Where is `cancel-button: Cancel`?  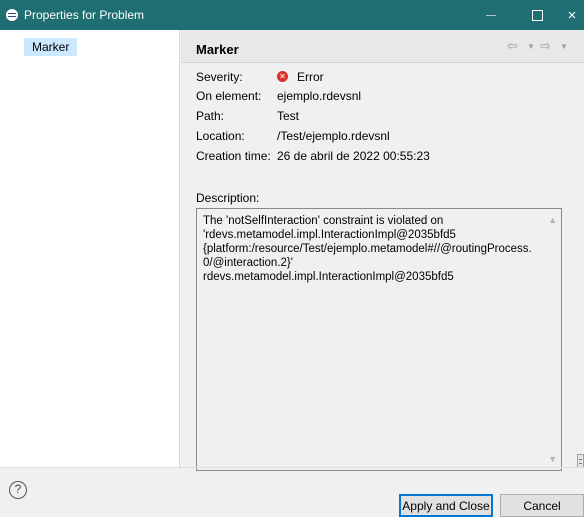
cancel-button: Cancel is located at coordinates (542, 505).